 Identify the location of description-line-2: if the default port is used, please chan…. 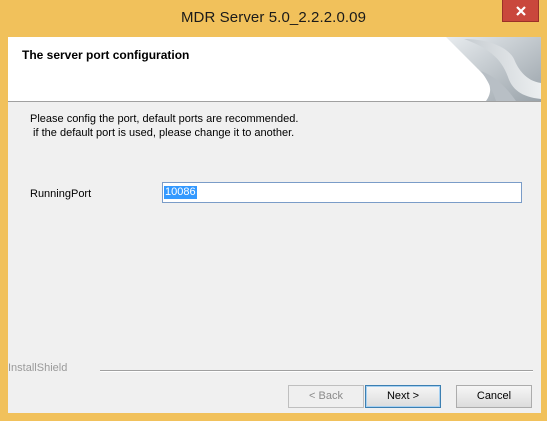
(162, 133).